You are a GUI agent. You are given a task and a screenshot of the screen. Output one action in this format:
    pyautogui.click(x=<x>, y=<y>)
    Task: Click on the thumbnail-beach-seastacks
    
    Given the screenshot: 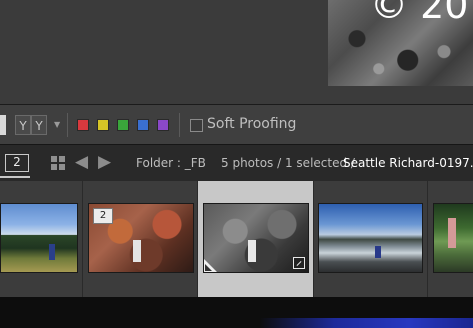 What is the action you would take?
    pyautogui.click(x=370, y=238)
    